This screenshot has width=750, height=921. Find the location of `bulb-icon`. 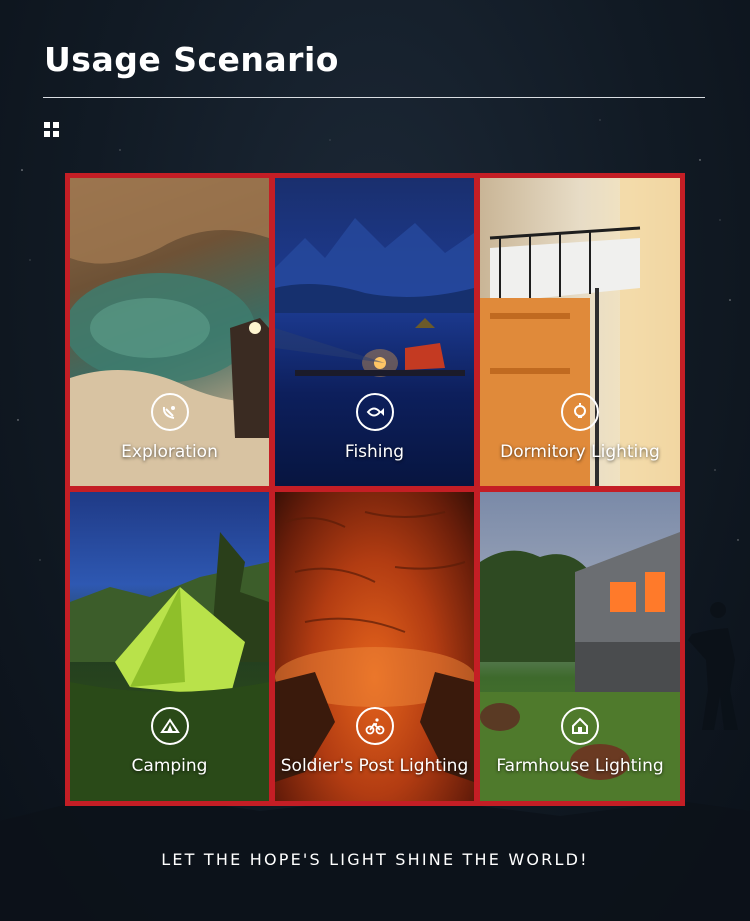

bulb-icon is located at coordinates (580, 412).